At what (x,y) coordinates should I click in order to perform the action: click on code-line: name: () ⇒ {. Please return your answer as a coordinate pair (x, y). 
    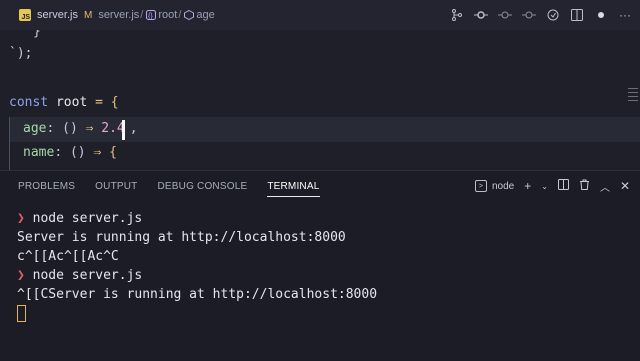
    Looking at the image, I should click on (70, 152).